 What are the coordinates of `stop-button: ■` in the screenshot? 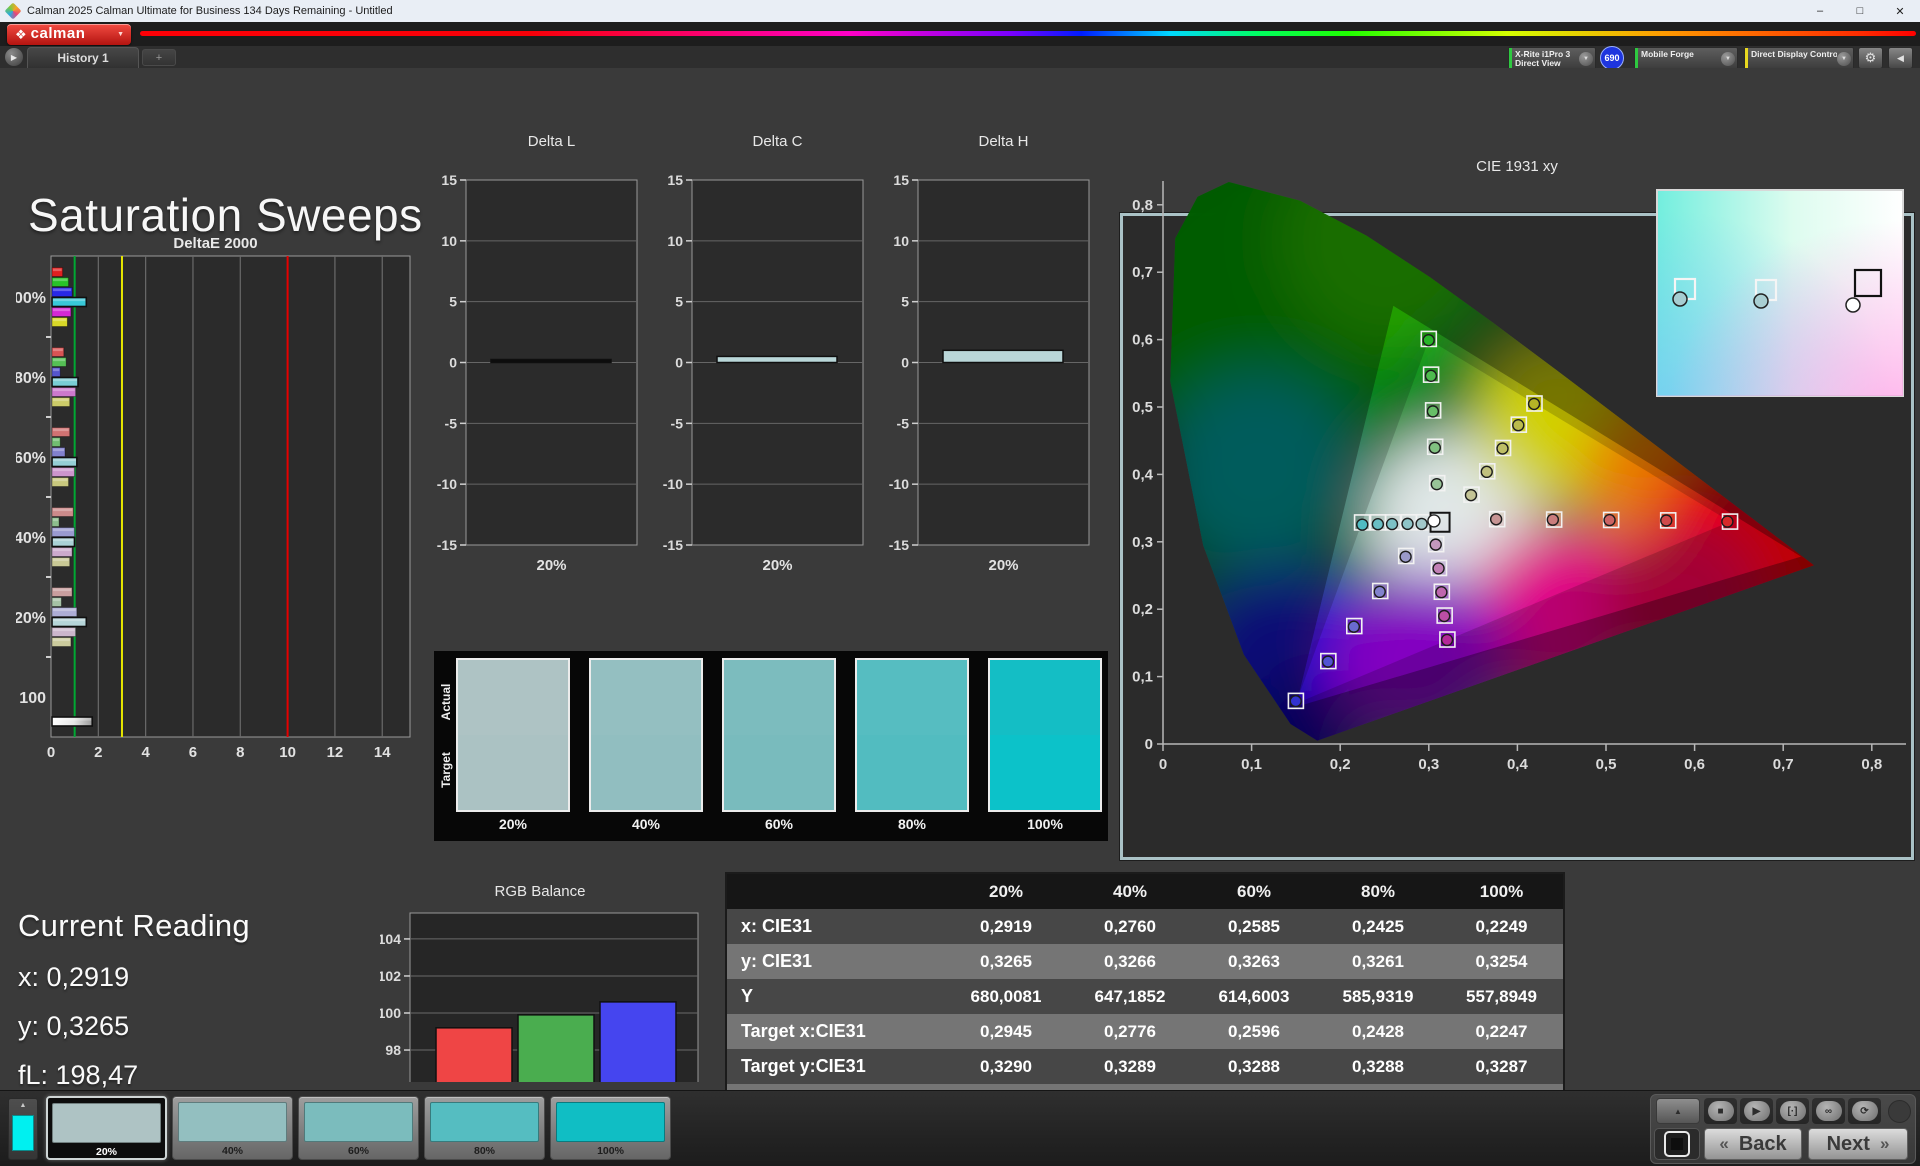 It's located at (1720, 1111).